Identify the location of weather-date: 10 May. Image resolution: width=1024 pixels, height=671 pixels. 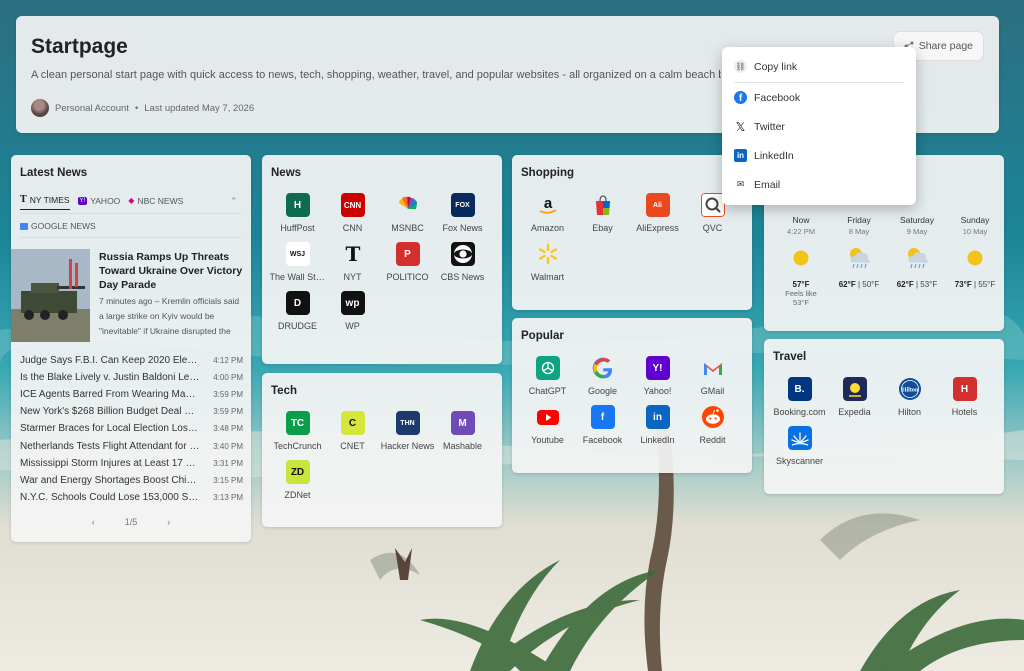
(975, 231).